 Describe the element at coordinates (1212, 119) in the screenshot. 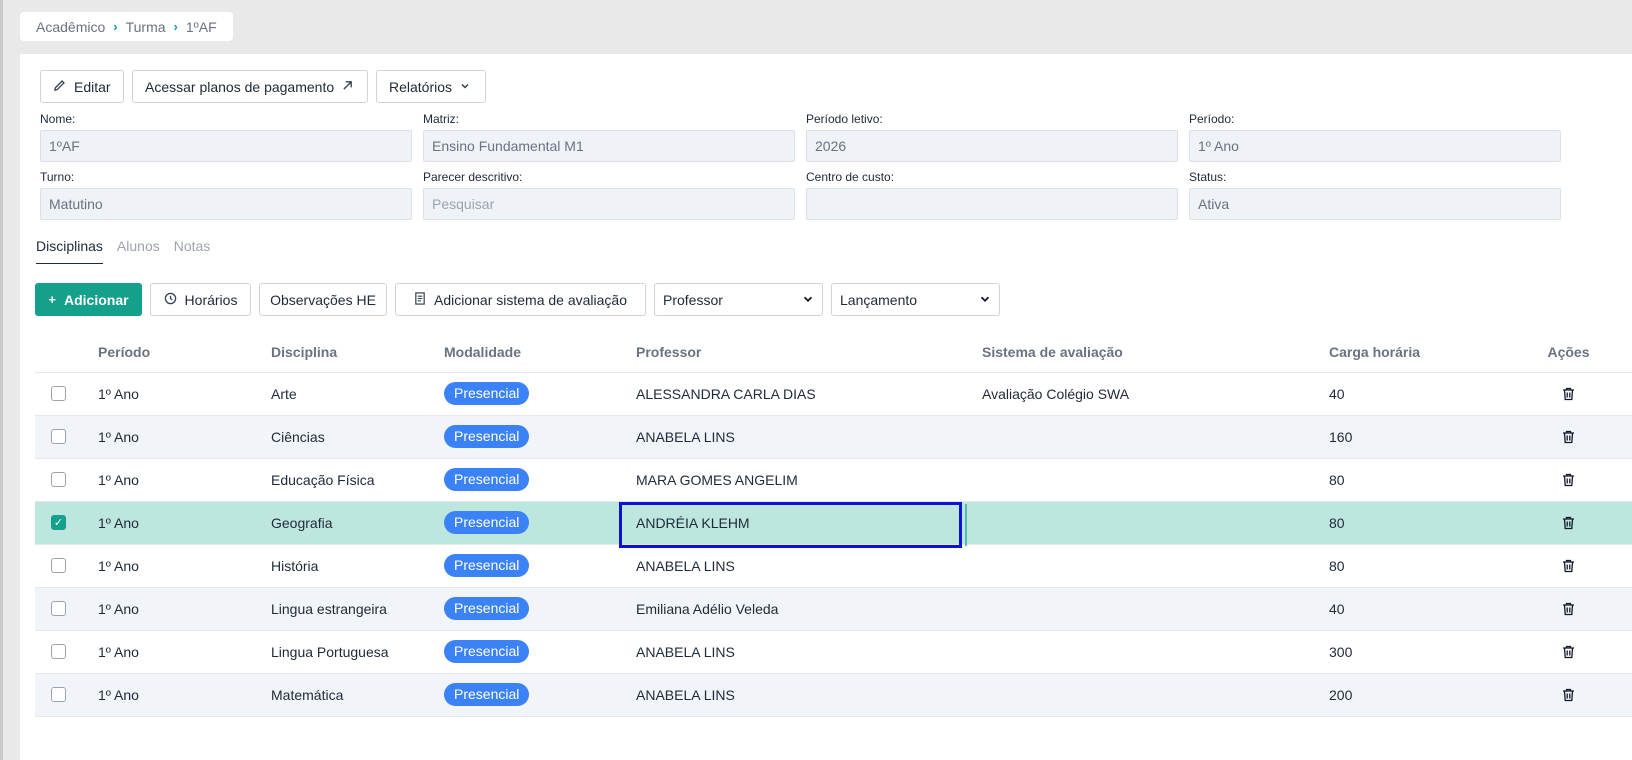

I see `periodo-label: Período:` at that location.